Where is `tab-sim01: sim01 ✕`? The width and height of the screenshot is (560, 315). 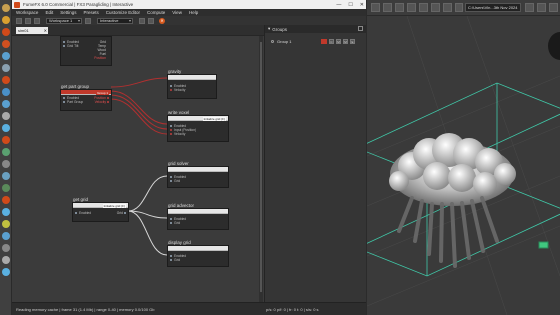
tab-sim01: sim01 ✕ is located at coordinates (32, 30).